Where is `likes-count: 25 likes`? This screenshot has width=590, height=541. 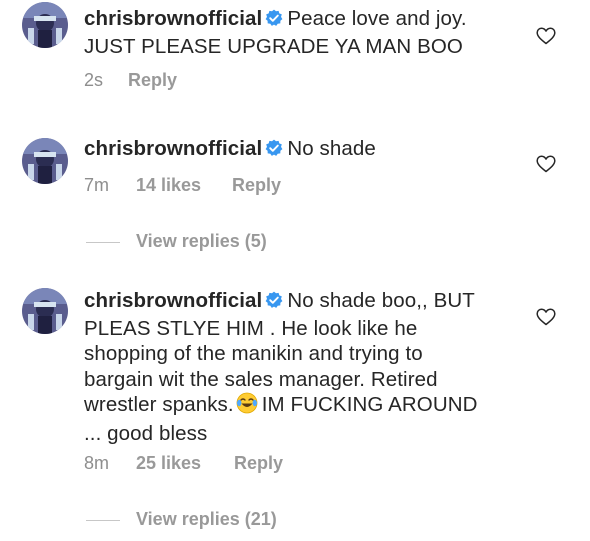 likes-count: 25 likes is located at coordinates (185, 463).